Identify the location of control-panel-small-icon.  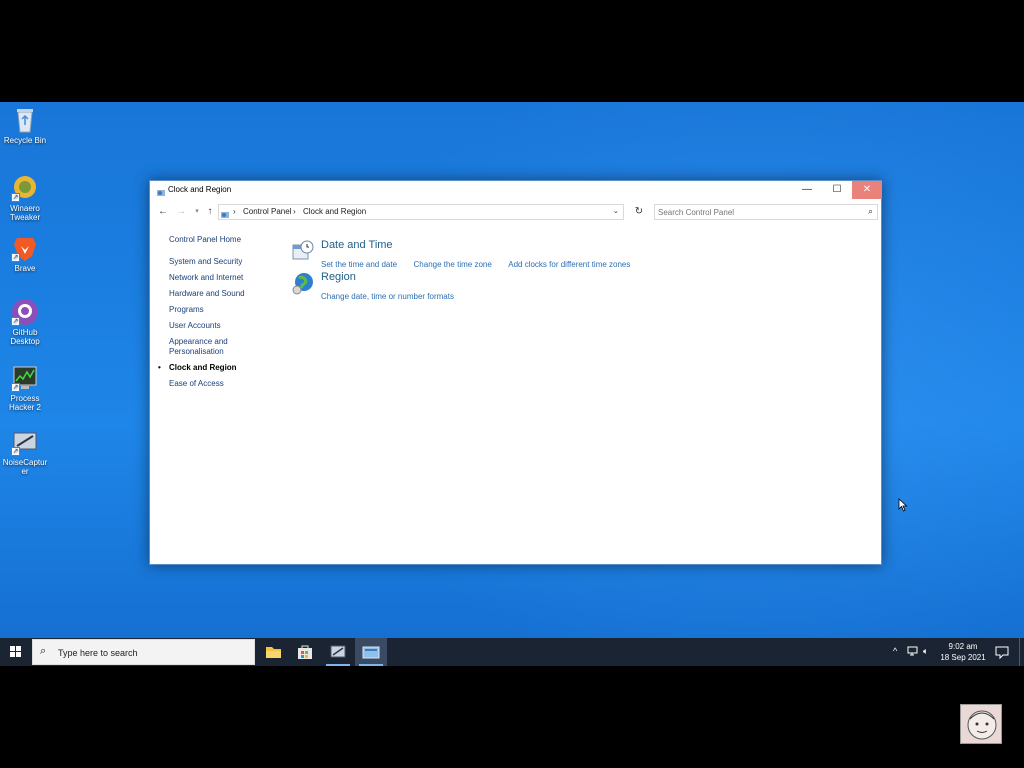
(225, 216).